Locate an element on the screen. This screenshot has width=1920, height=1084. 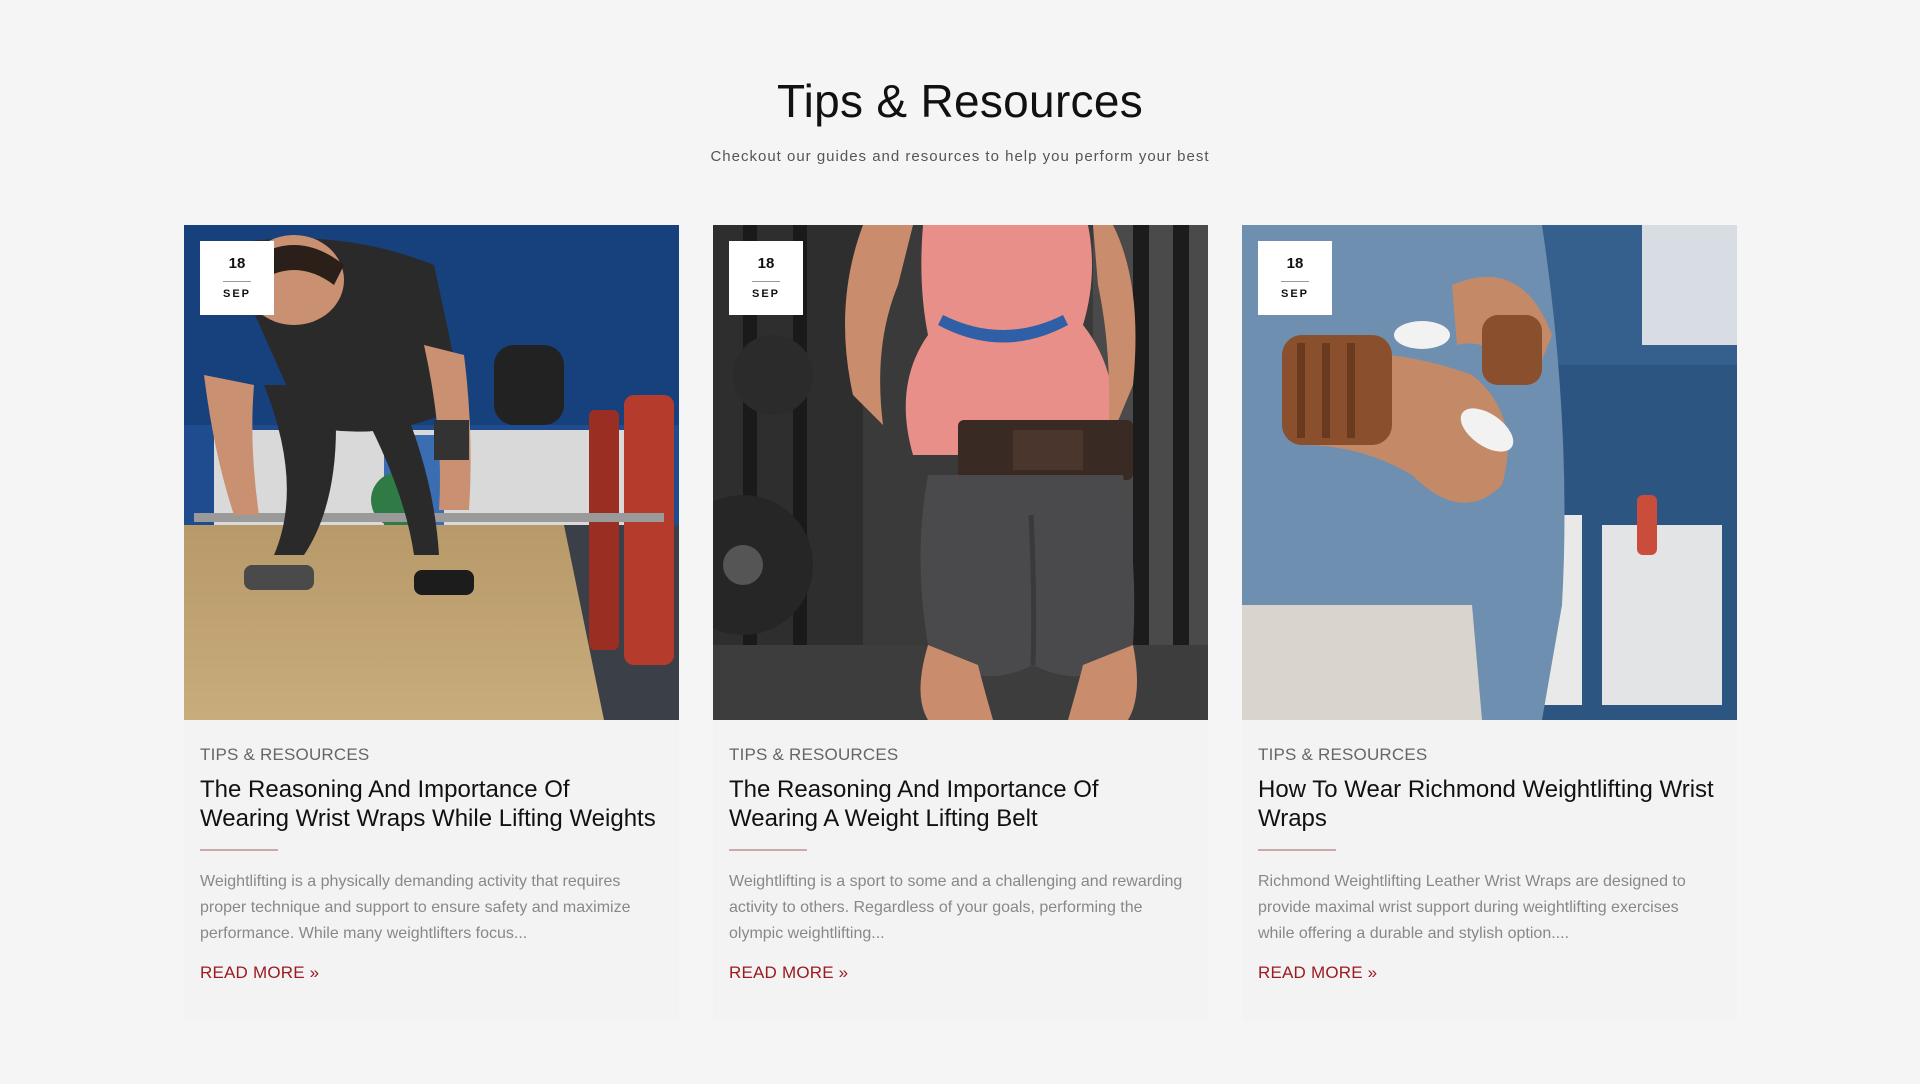
post-image-lifting-belt: 18 SEP is located at coordinates (960, 472).